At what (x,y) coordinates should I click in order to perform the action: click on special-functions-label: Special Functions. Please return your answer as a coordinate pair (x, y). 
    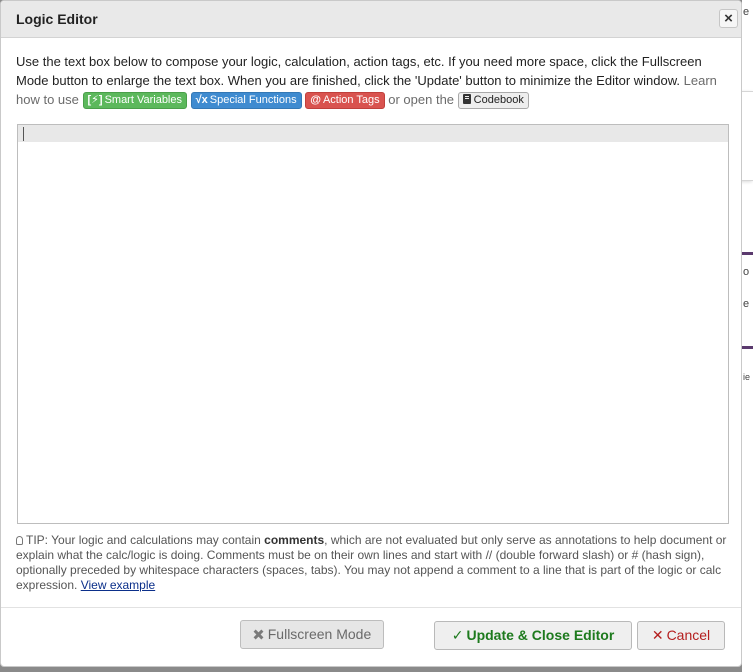
    Looking at the image, I should click on (253, 100).